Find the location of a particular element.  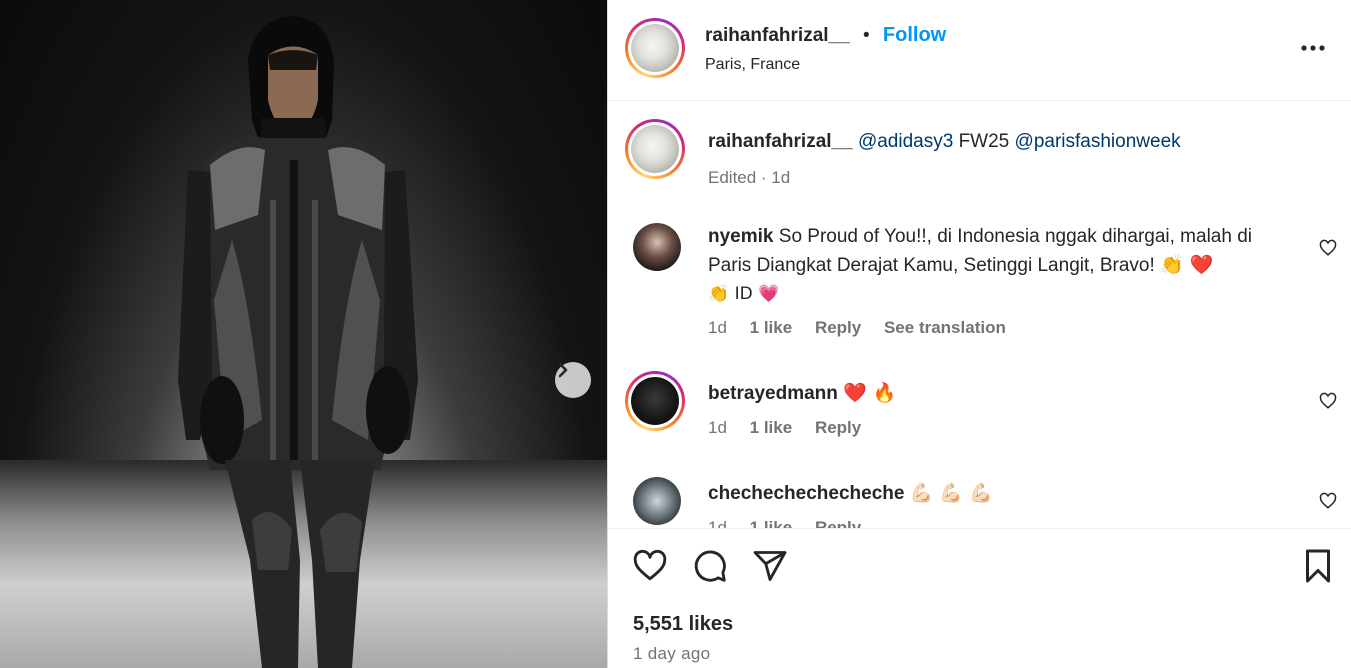

caption-meta: Edited · 1d is located at coordinates (749, 177).